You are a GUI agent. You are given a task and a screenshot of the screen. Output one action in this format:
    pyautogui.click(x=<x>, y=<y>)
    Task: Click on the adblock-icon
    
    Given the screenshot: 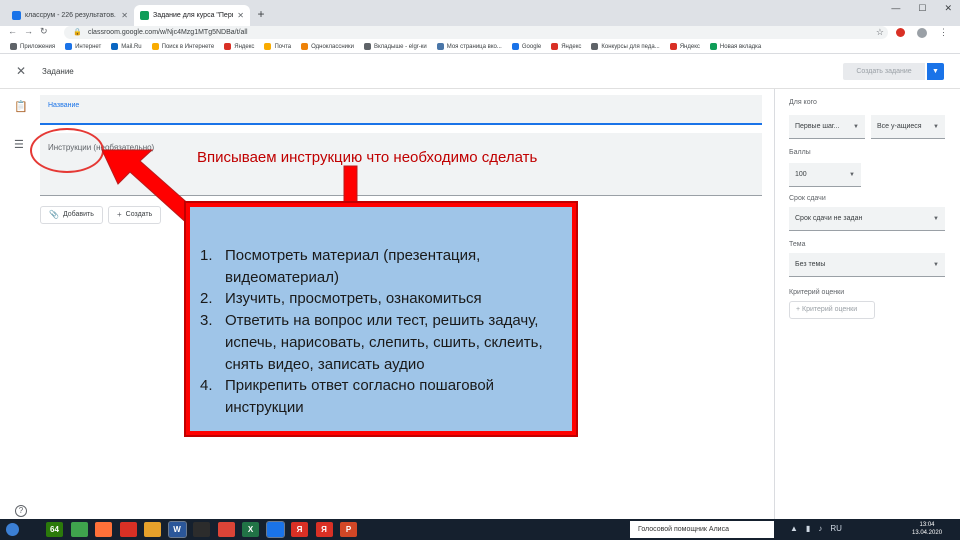 What is the action you would take?
    pyautogui.click(x=900, y=32)
    